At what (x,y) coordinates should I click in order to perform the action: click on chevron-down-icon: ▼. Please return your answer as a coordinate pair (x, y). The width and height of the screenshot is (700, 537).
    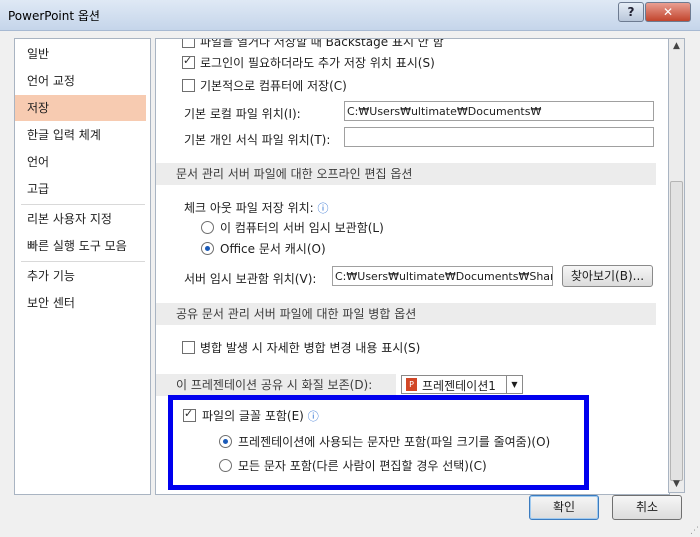
    Looking at the image, I should click on (514, 384).